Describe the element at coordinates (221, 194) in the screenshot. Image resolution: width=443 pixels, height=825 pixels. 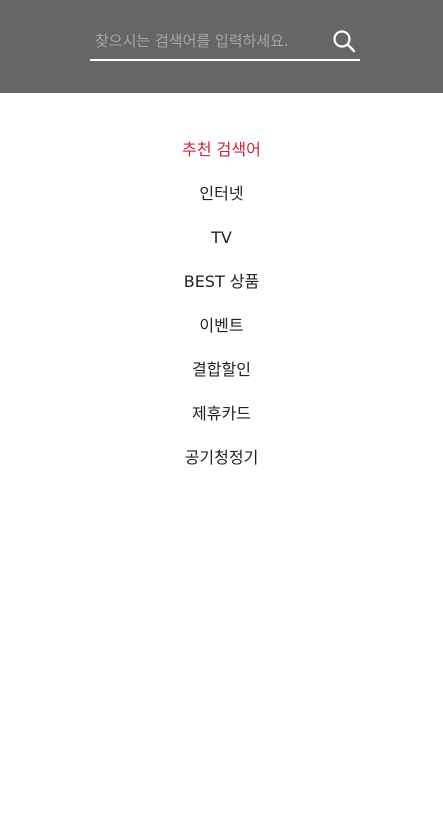
I see `keyword-item-internet: 인터넷` at that location.